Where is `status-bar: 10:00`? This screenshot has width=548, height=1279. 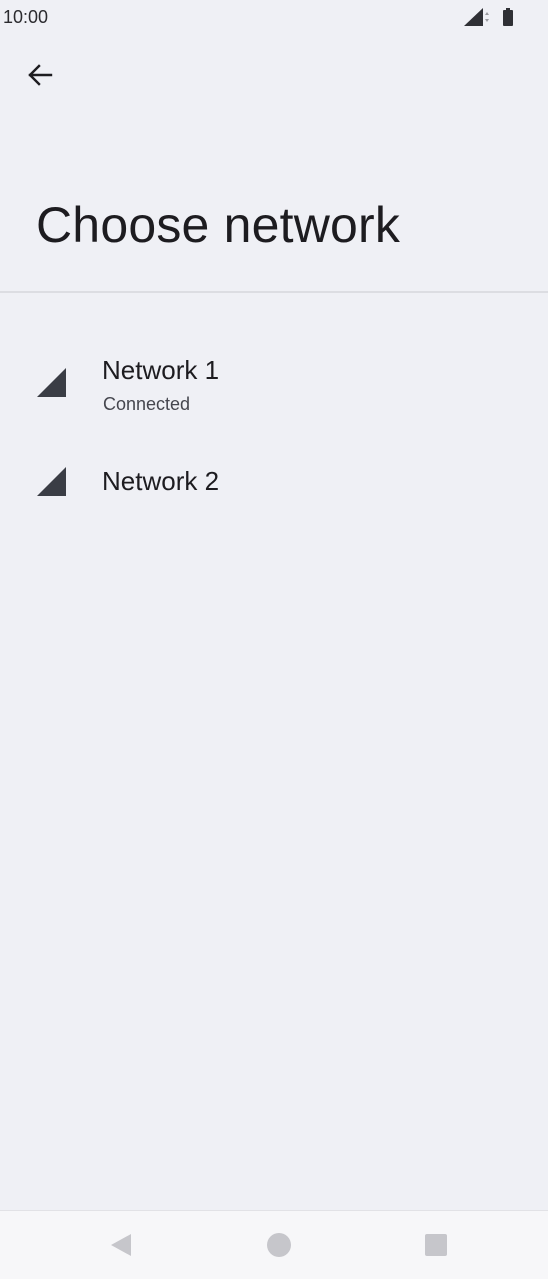 status-bar: 10:00 is located at coordinates (274, 18).